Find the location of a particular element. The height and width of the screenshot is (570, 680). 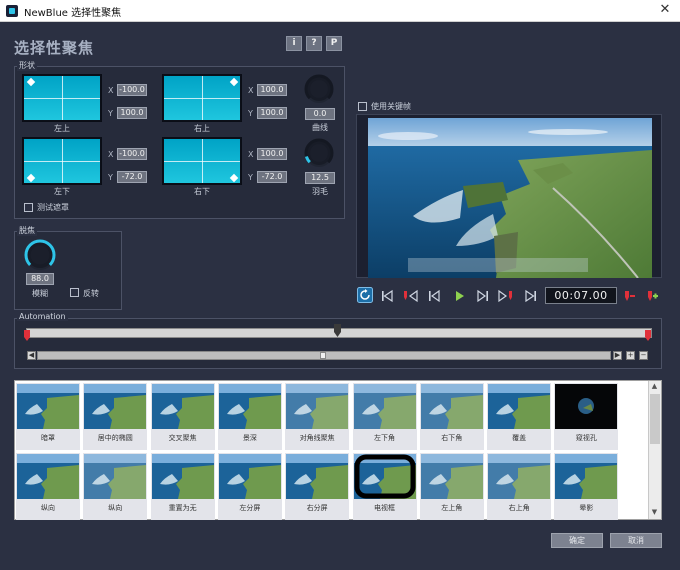

preset-label: 左分屏 is located at coordinates (250, 508).